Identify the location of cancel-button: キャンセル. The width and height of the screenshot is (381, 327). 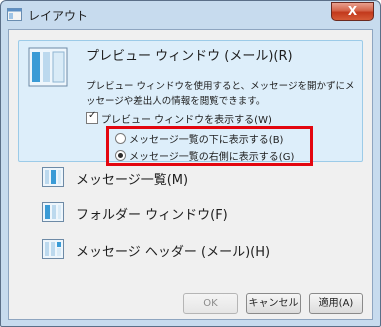
(273, 303).